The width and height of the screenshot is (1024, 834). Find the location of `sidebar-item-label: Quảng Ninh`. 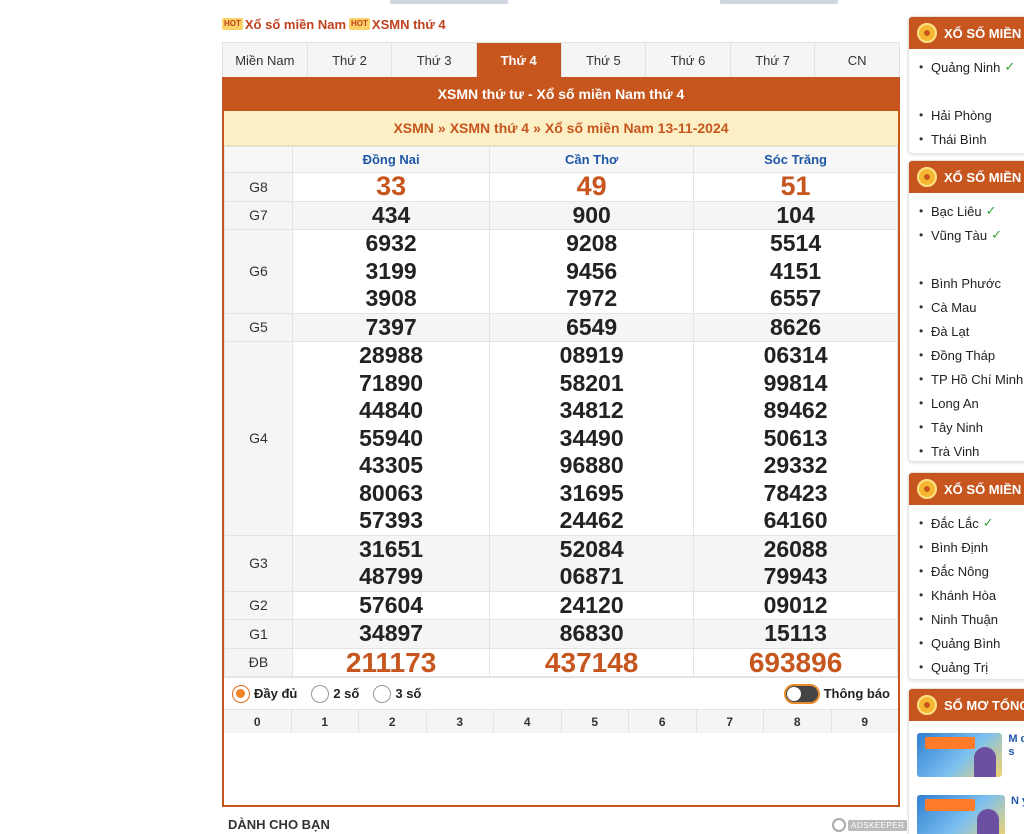

sidebar-item-label: Quảng Ninh is located at coordinates (966, 67).